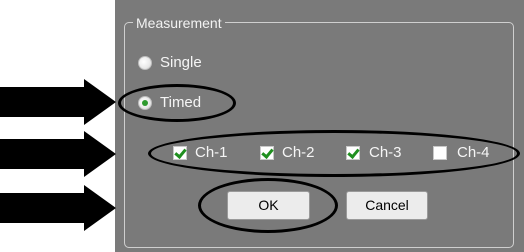  I want to click on single-radio, so click(145, 63).